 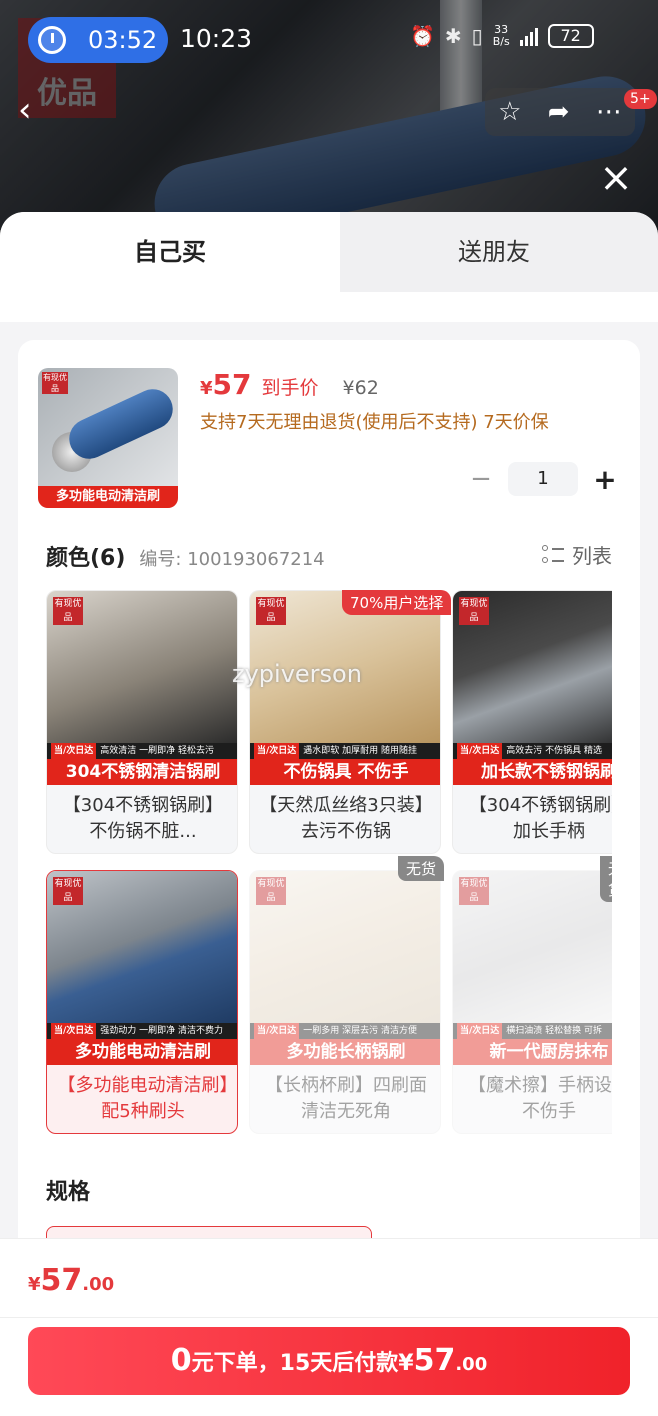 I want to click on service-info: 支持7天无理由退货(使用后不支持) 7天价保, so click(x=374, y=422).